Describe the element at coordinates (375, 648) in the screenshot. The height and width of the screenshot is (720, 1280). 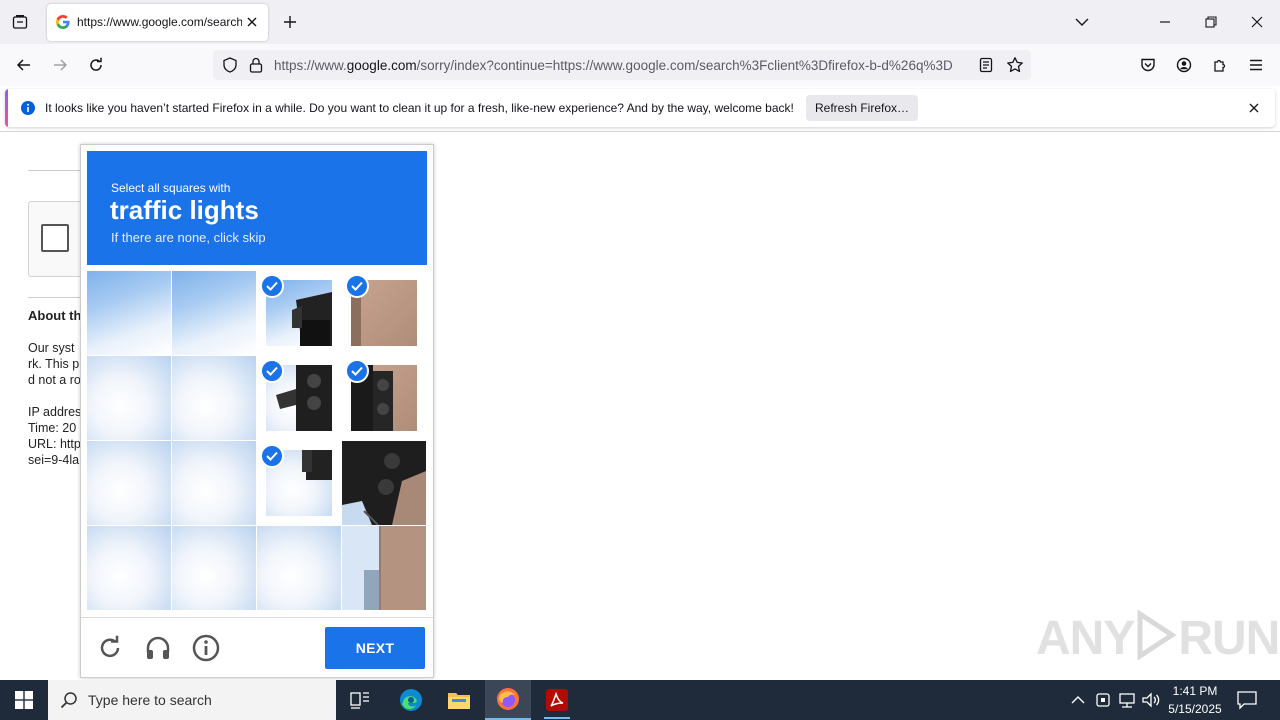
I see `next-button: NEXT` at that location.